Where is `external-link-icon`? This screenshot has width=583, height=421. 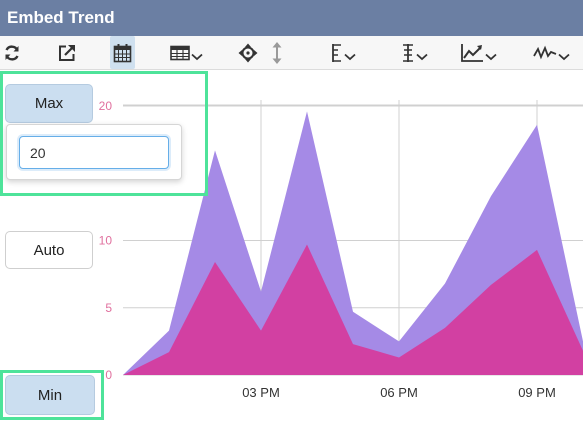
external-link-icon is located at coordinates (67, 52).